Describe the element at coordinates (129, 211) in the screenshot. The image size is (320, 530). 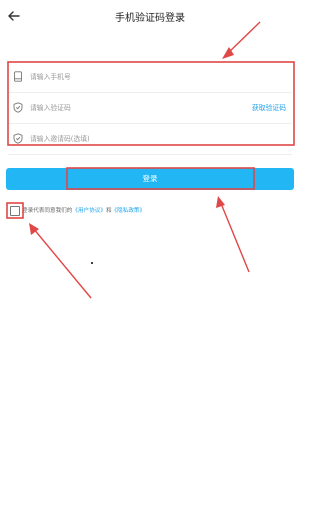
I see `privacy-policy-link: 《隐私政策》` at that location.